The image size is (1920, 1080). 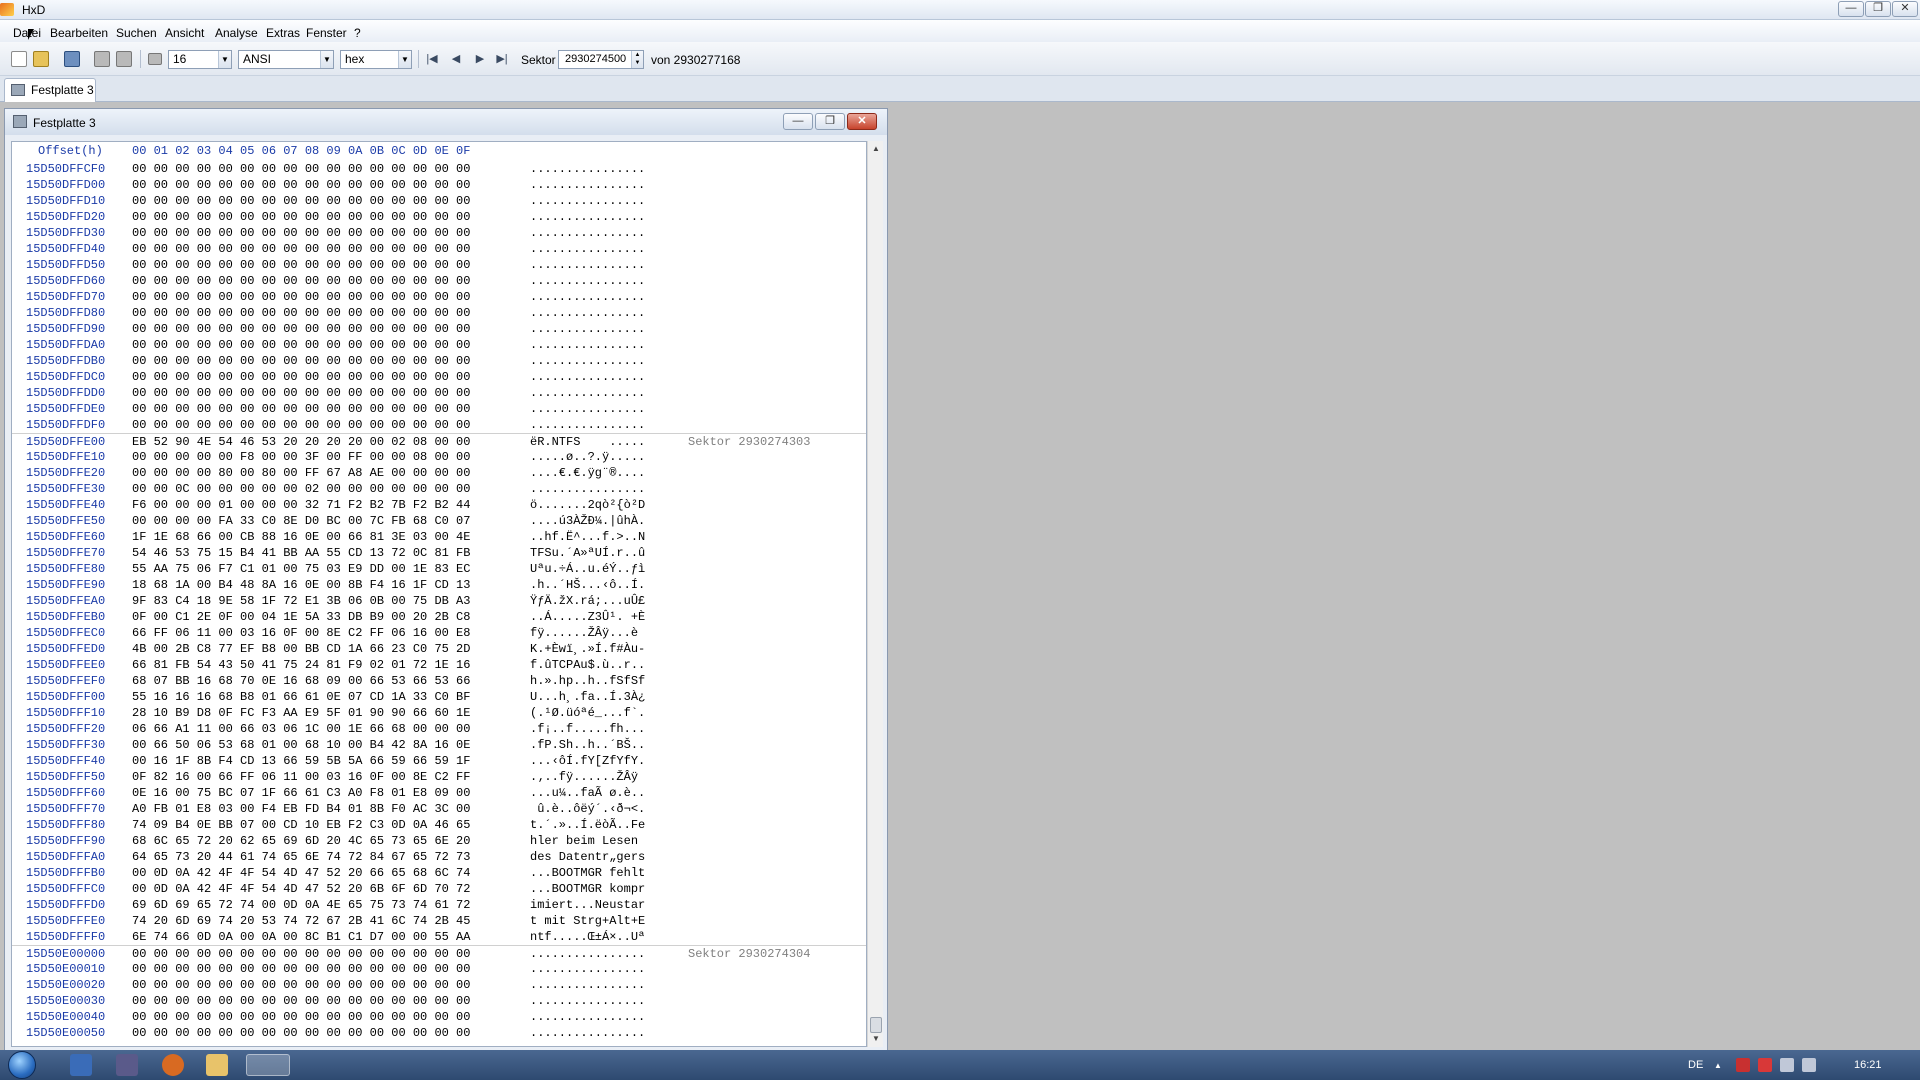 What do you see at coordinates (376, 59) in the screenshot?
I see `offset-base-select: hex ▼` at bounding box center [376, 59].